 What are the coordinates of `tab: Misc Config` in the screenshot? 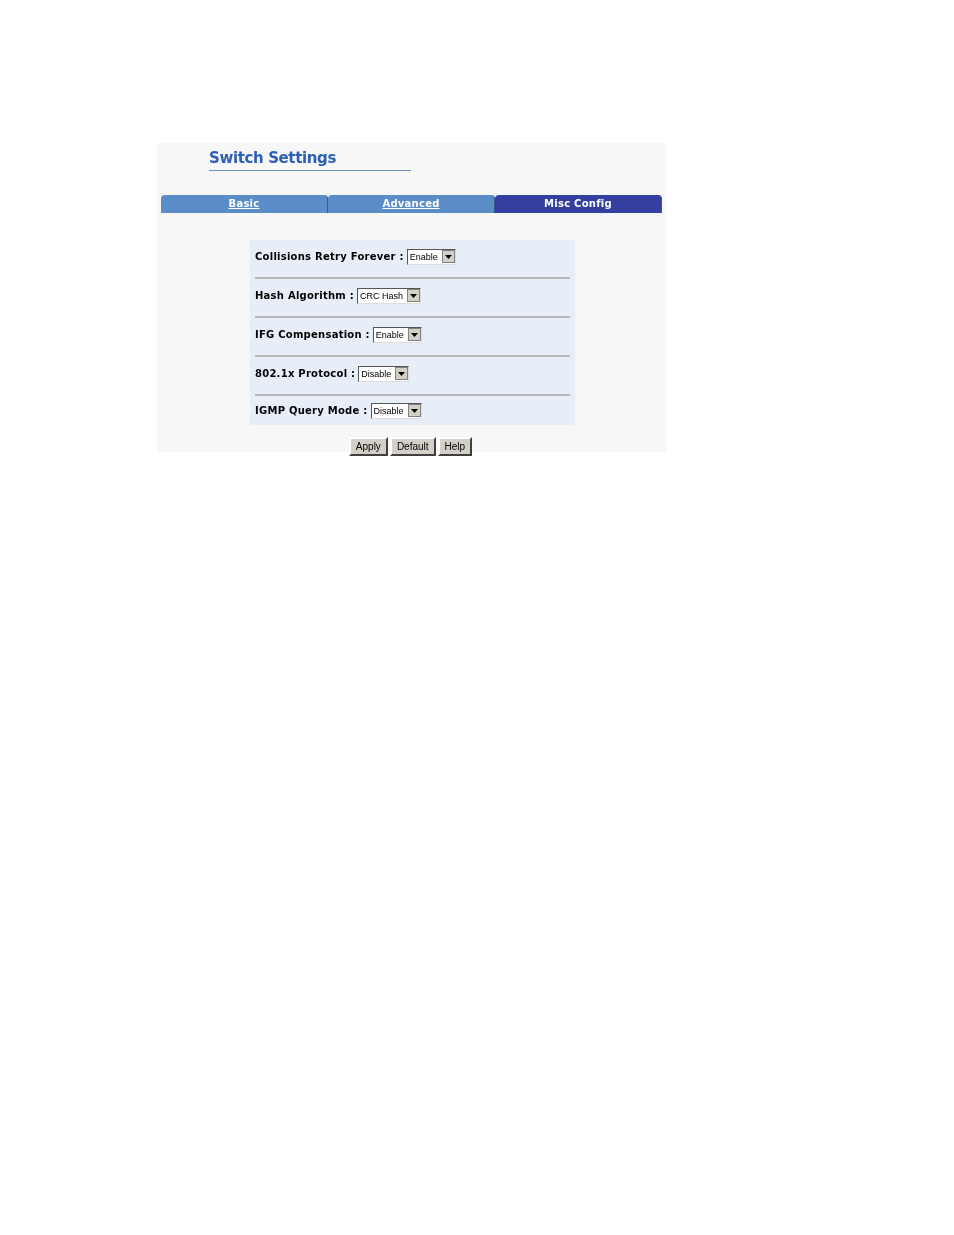 It's located at (578, 204).